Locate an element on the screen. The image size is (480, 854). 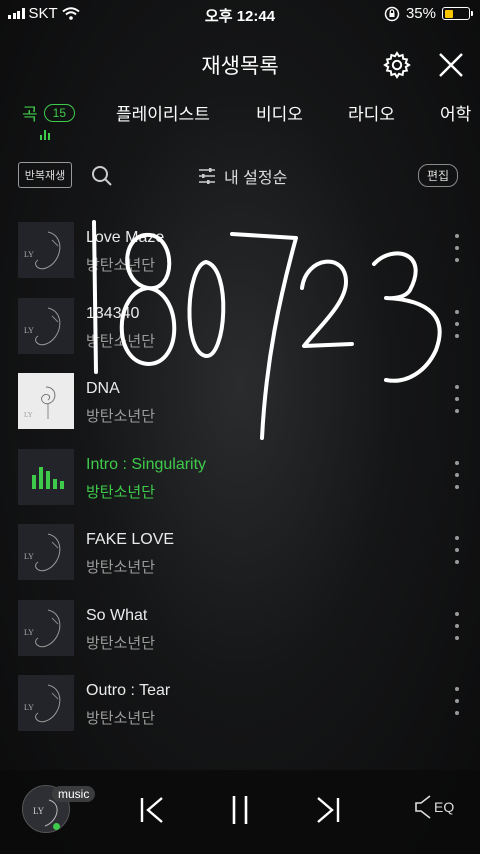
sort-button: 내 설정순 is located at coordinates (242, 176).